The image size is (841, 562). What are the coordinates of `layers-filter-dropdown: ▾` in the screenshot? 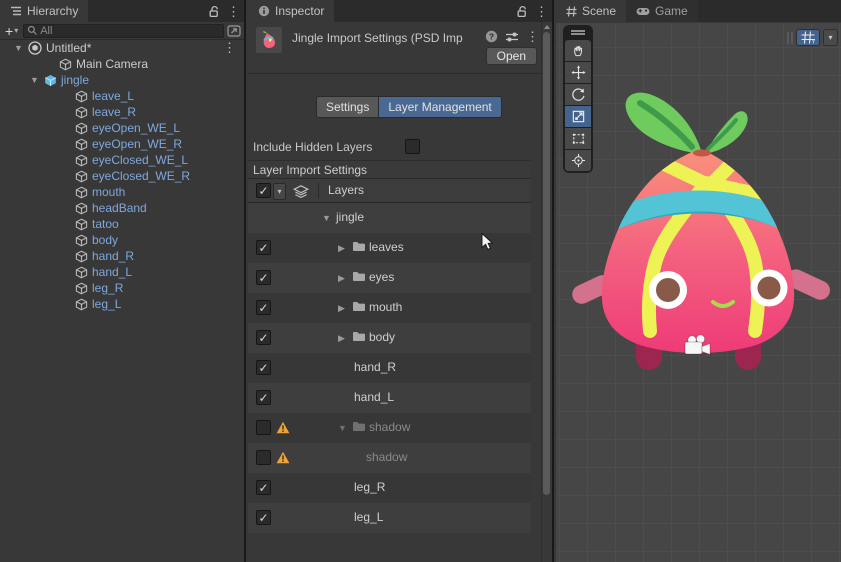 It's located at (279, 191).